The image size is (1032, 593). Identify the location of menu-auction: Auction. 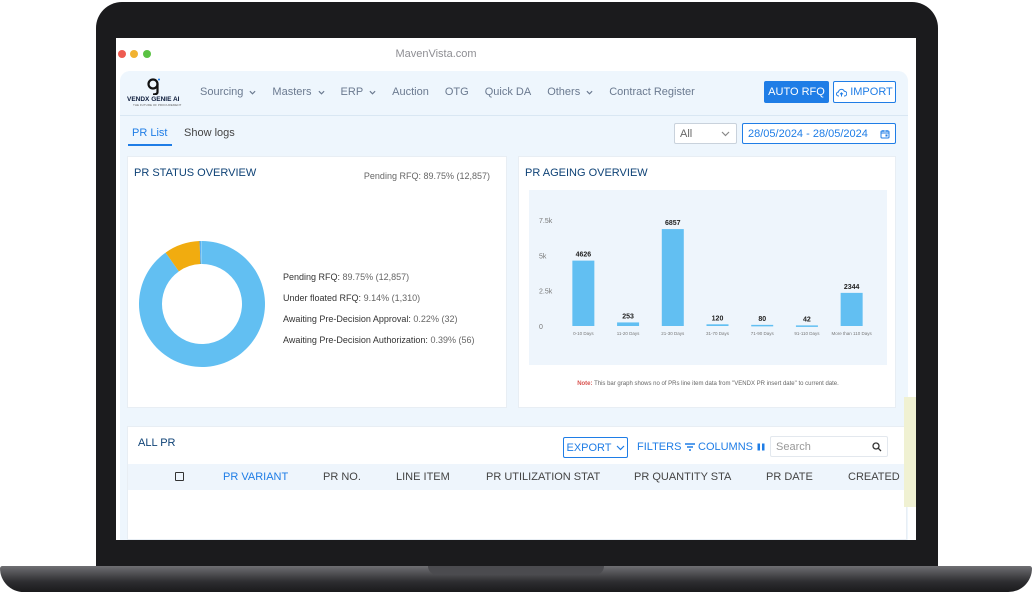
(410, 92).